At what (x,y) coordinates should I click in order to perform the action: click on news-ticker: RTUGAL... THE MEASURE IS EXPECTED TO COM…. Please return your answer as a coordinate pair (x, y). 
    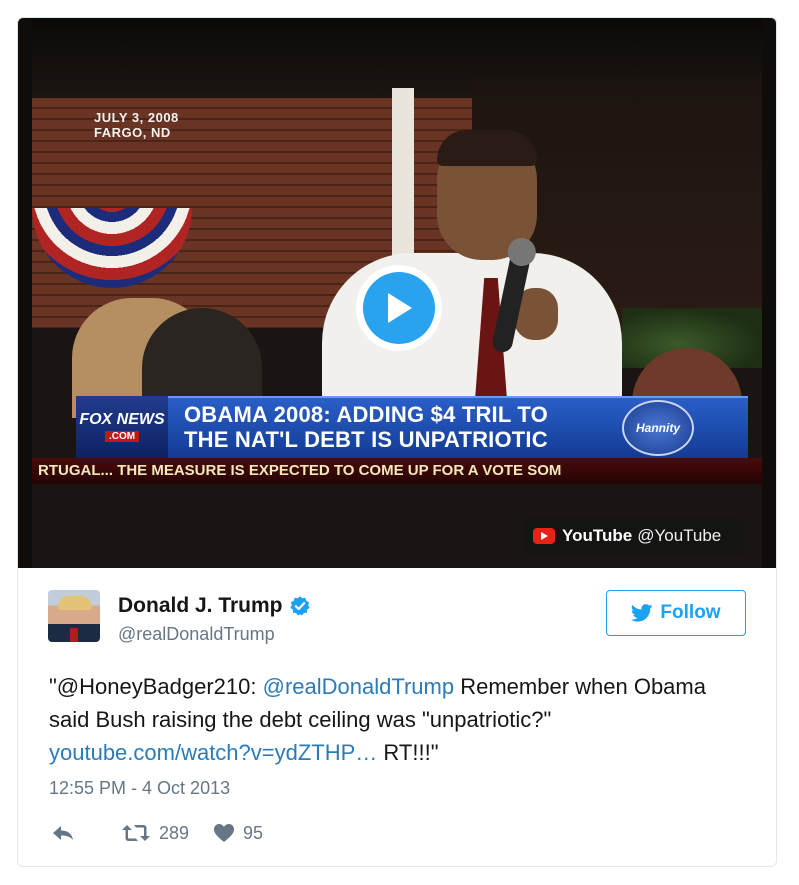
    Looking at the image, I should click on (397, 471).